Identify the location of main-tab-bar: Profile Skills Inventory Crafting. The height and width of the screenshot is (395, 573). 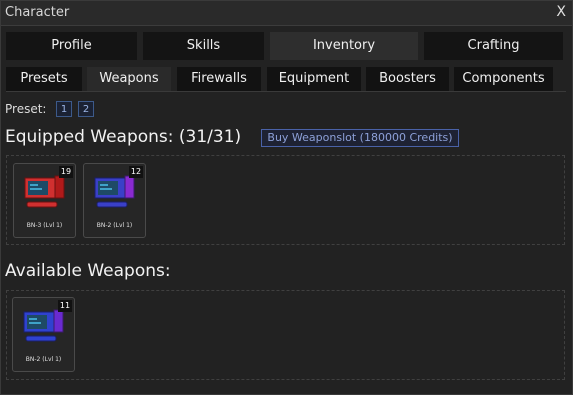
(286, 46).